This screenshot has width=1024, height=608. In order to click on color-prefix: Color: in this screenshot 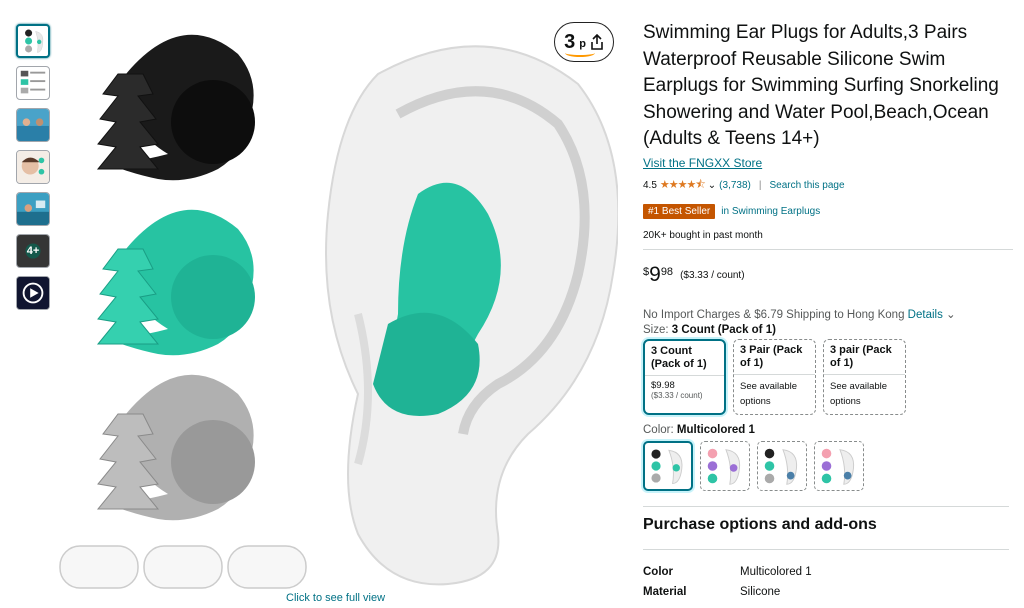, I will do `click(658, 429)`.